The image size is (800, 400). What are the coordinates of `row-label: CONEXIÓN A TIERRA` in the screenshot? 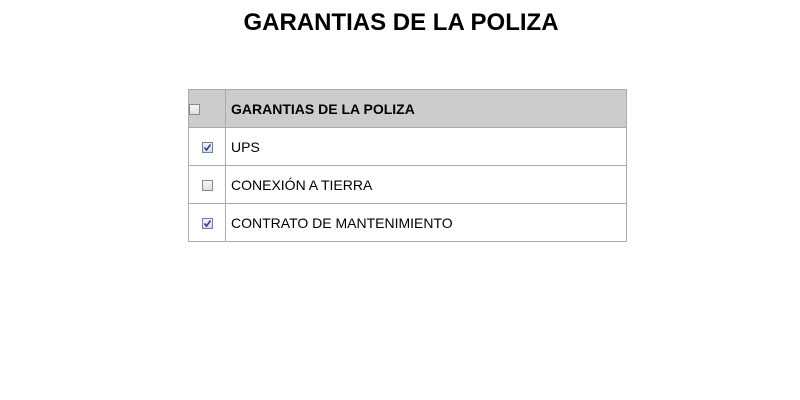 It's located at (426, 184).